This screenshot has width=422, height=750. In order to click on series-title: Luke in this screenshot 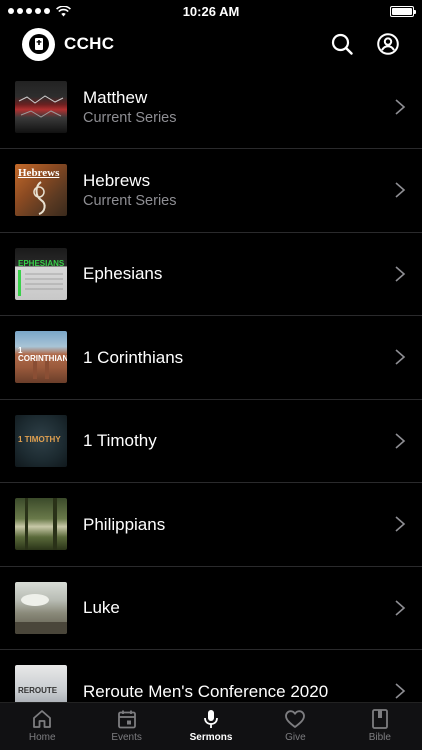, I will do `click(101, 608)`.